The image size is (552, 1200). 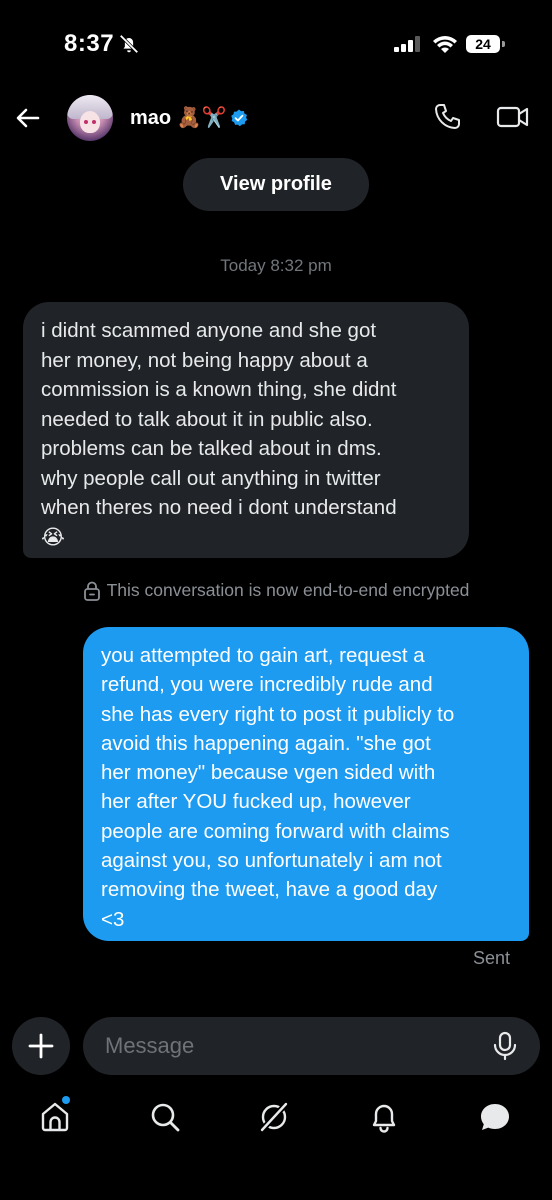 What do you see at coordinates (209, 330) in the screenshot?
I see `message-line: i didnt scammed anyone and she got` at bounding box center [209, 330].